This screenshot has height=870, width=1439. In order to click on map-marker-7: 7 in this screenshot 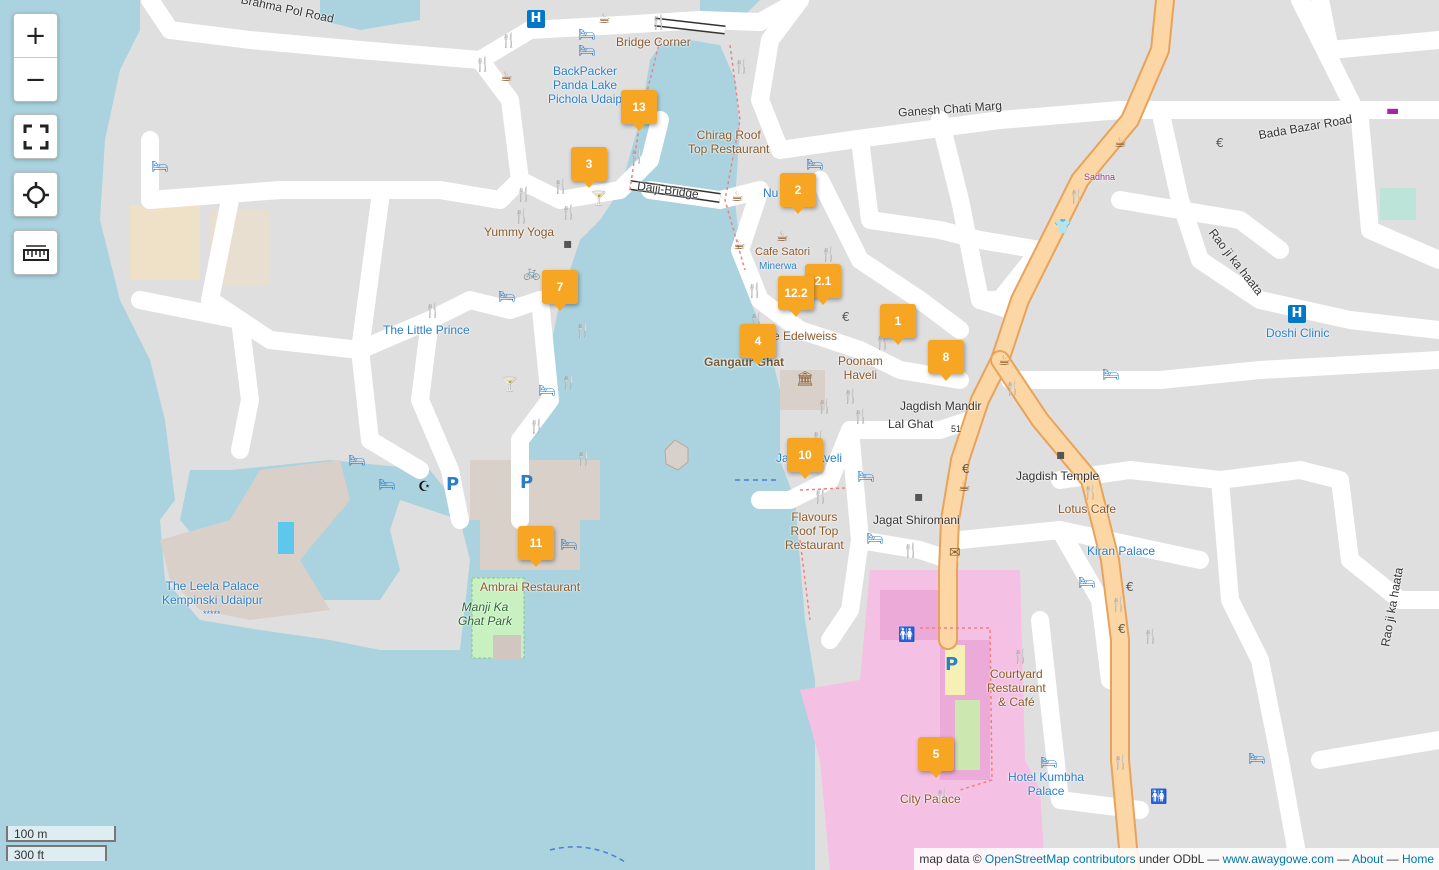, I will do `click(560, 290)`.